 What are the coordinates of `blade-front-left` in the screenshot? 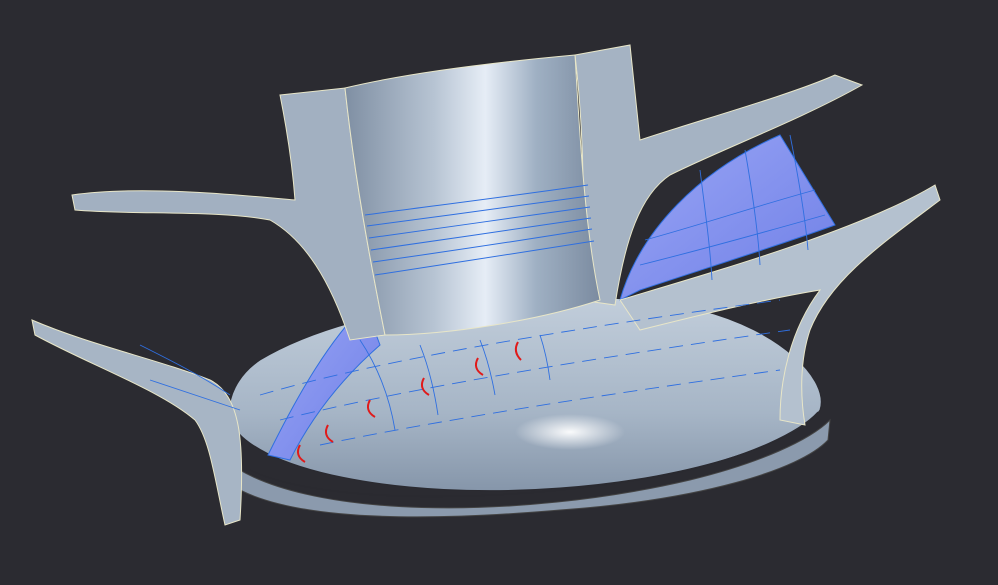 It's located at (137, 422).